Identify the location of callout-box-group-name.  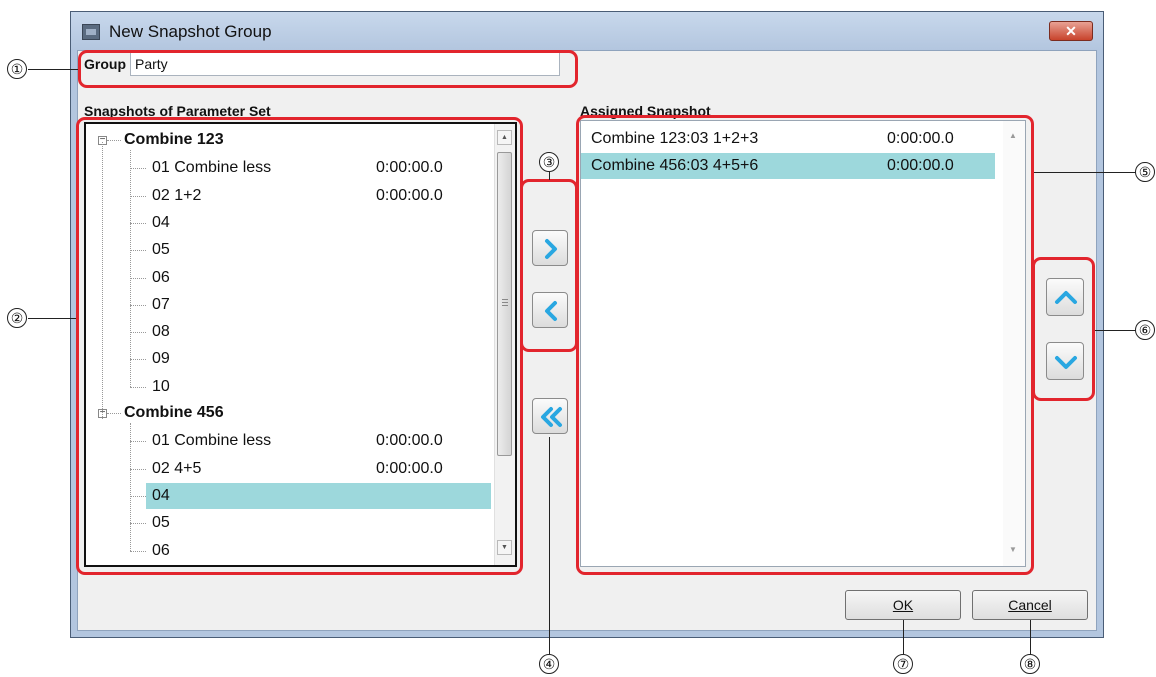
(328, 69).